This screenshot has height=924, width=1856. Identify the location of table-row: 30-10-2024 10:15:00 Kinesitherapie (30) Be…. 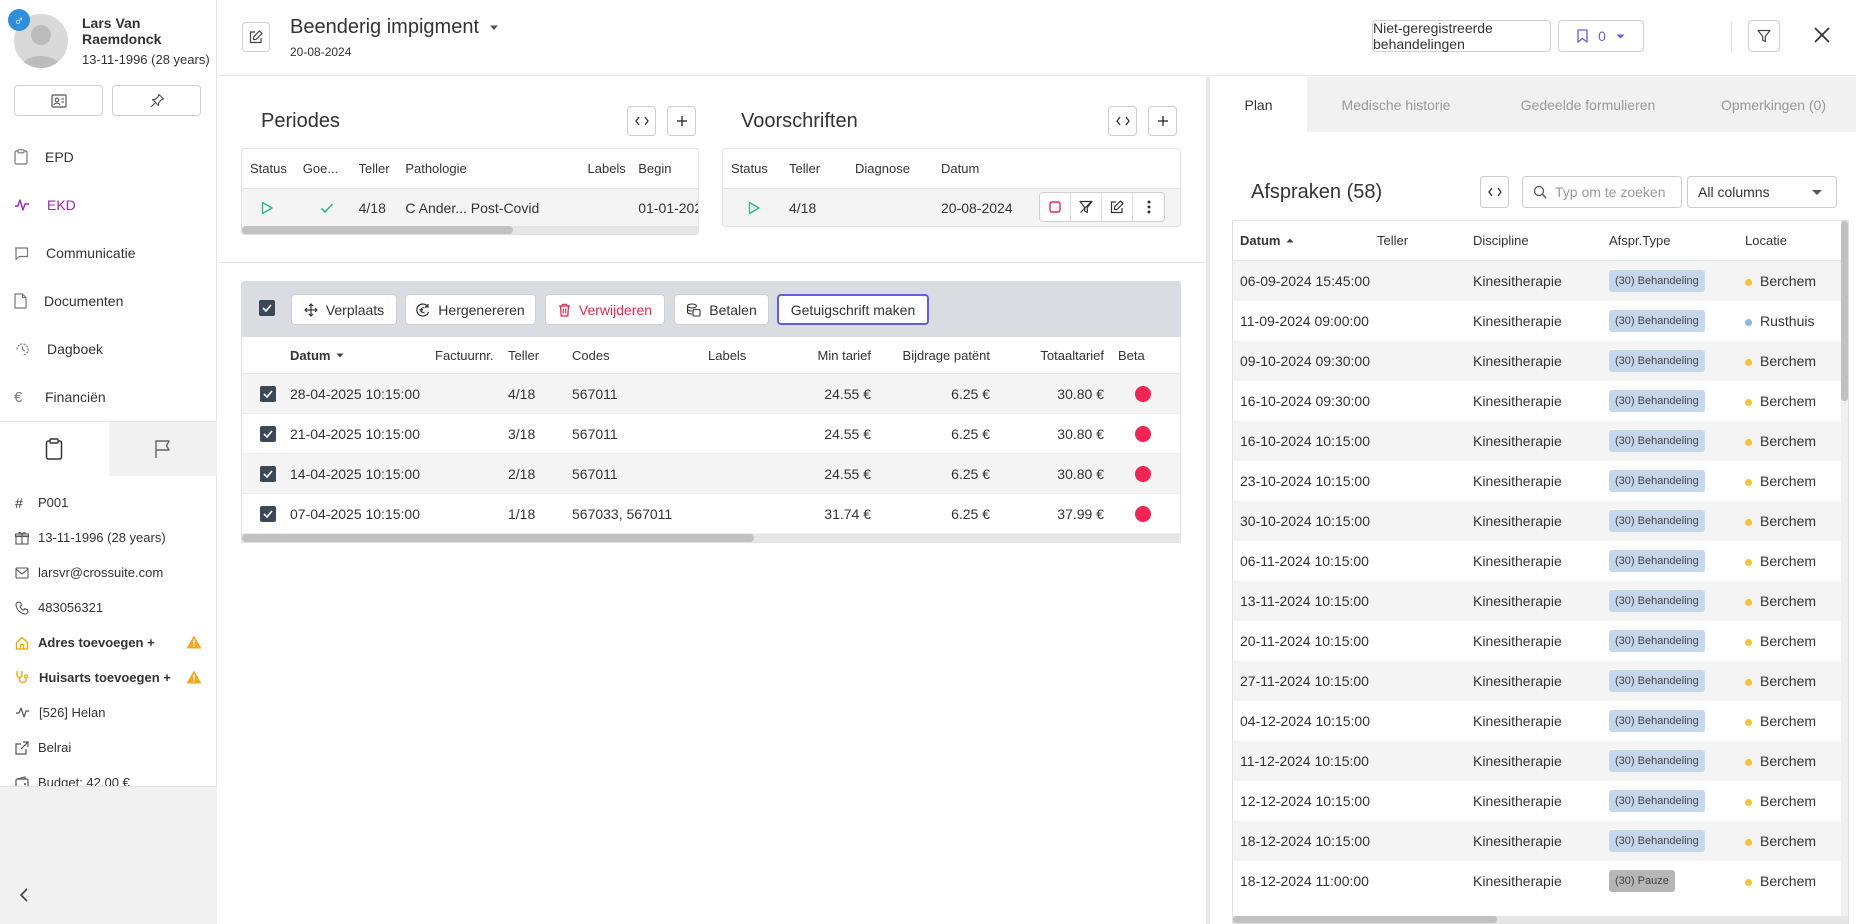
(1540, 521).